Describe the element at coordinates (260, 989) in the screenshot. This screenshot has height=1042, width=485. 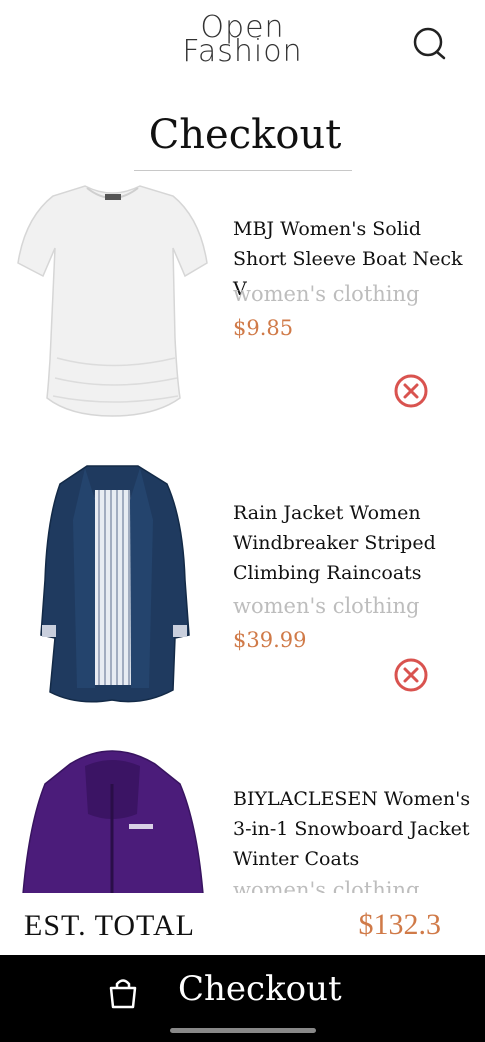
I see `checkout-label: Checkout` at that location.